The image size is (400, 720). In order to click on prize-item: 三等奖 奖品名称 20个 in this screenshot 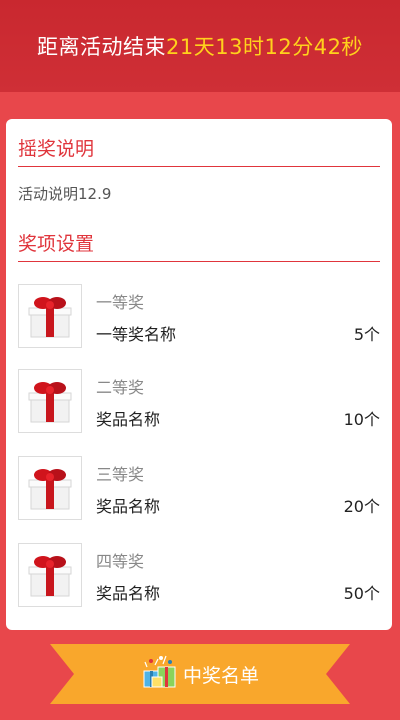, I will do `click(199, 489)`.